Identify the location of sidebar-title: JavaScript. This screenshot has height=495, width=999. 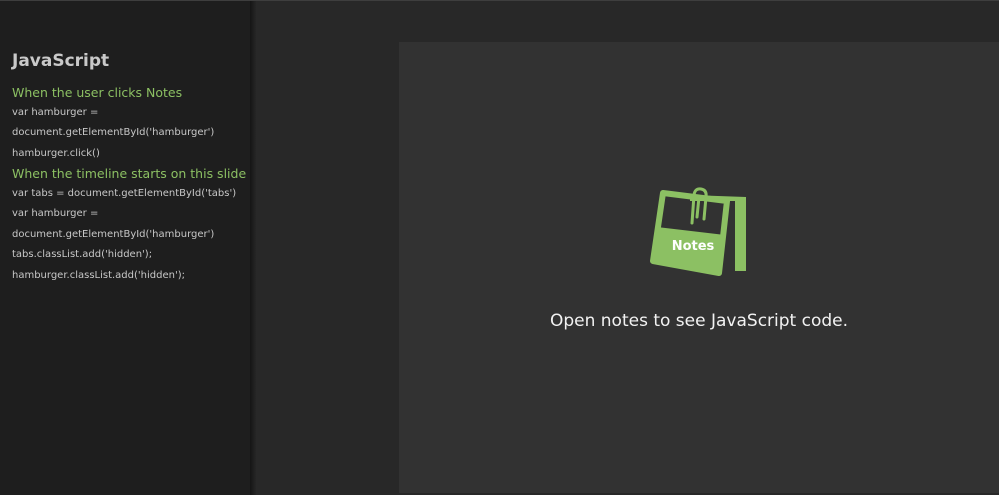
(61, 61).